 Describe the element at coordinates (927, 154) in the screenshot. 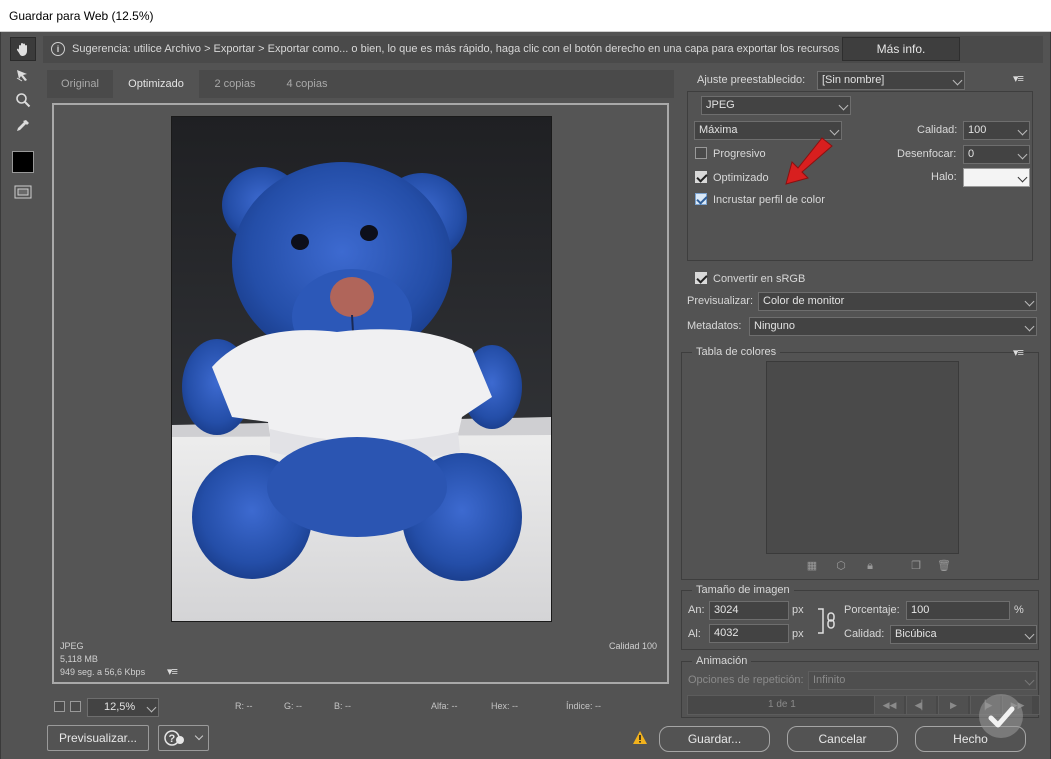

I see `blur-label: Desenfocar:` at that location.